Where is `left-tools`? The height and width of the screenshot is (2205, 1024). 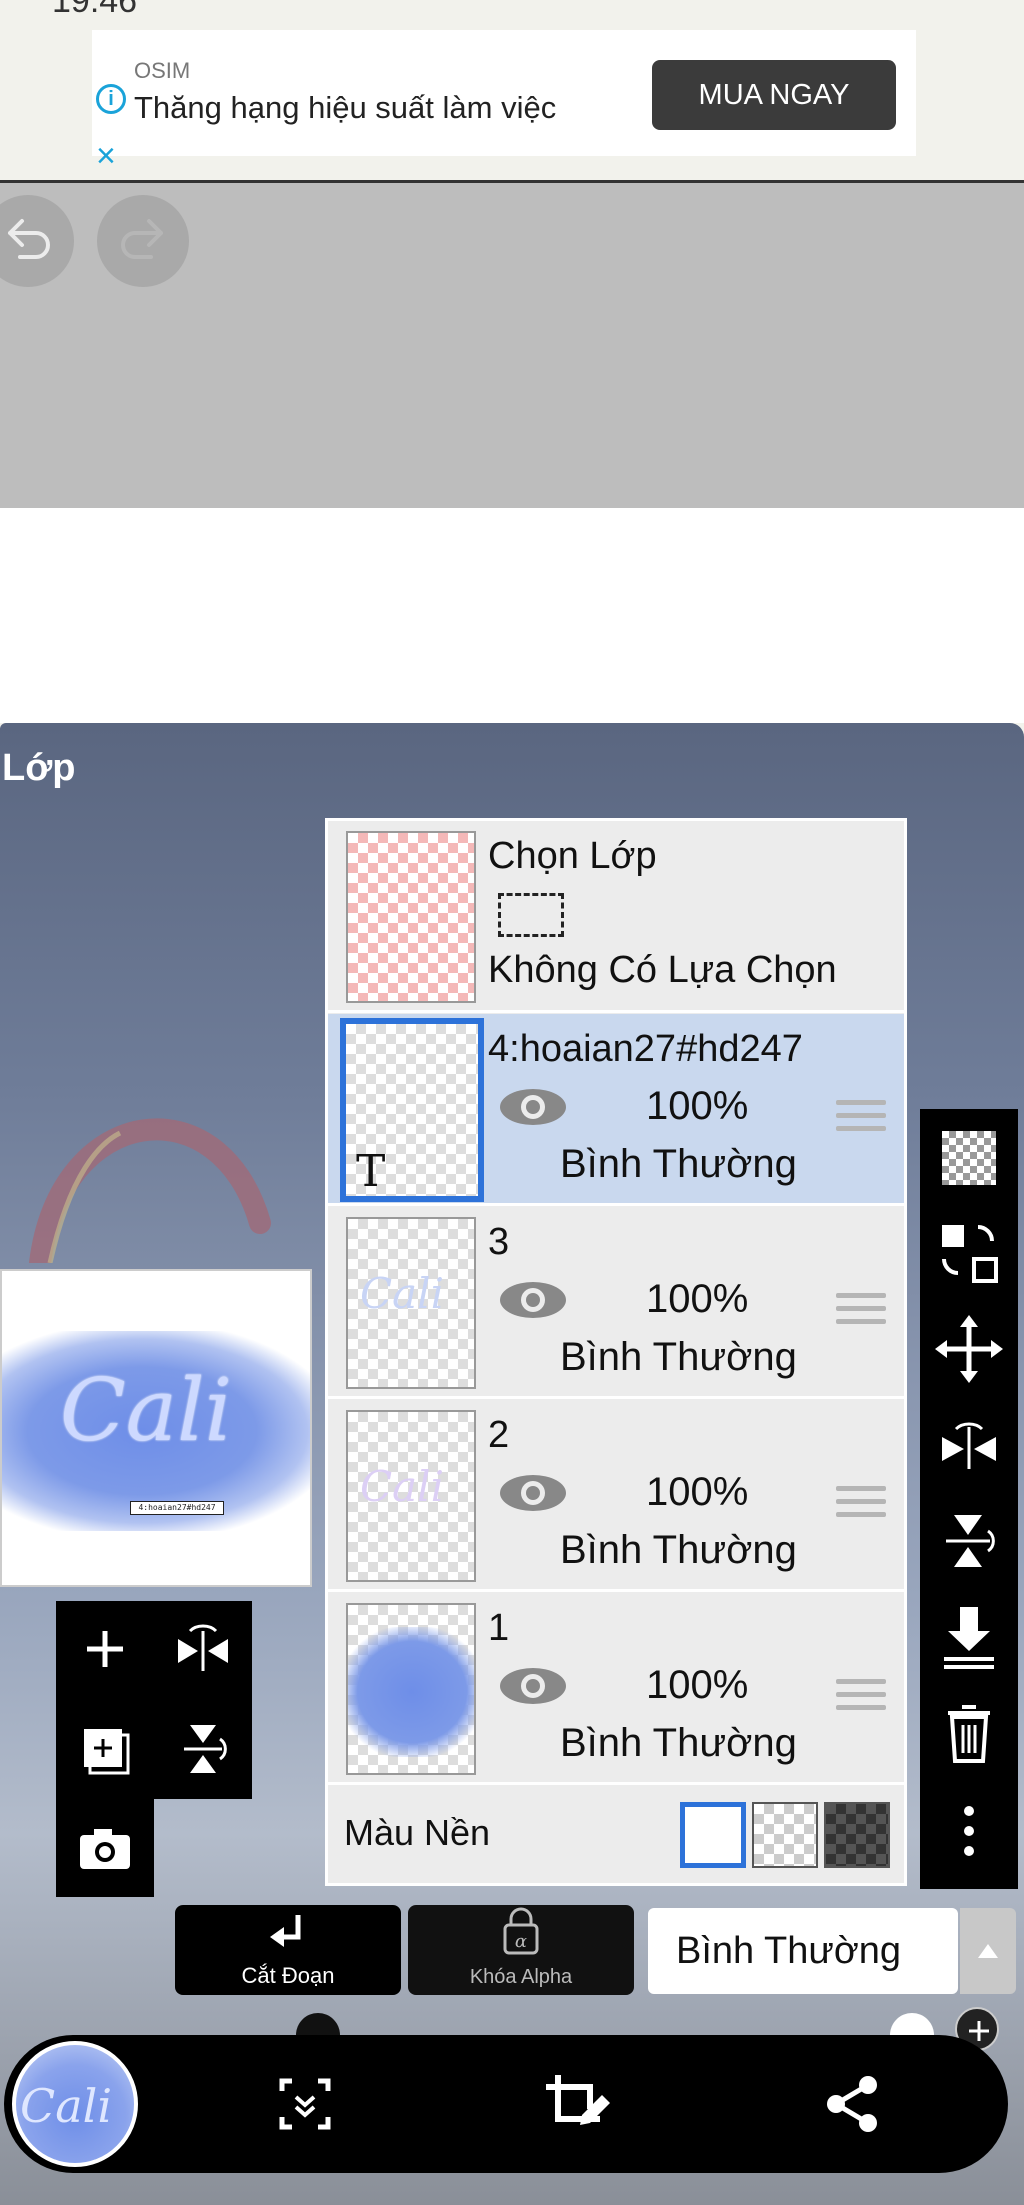
left-tools is located at coordinates (154, 1700).